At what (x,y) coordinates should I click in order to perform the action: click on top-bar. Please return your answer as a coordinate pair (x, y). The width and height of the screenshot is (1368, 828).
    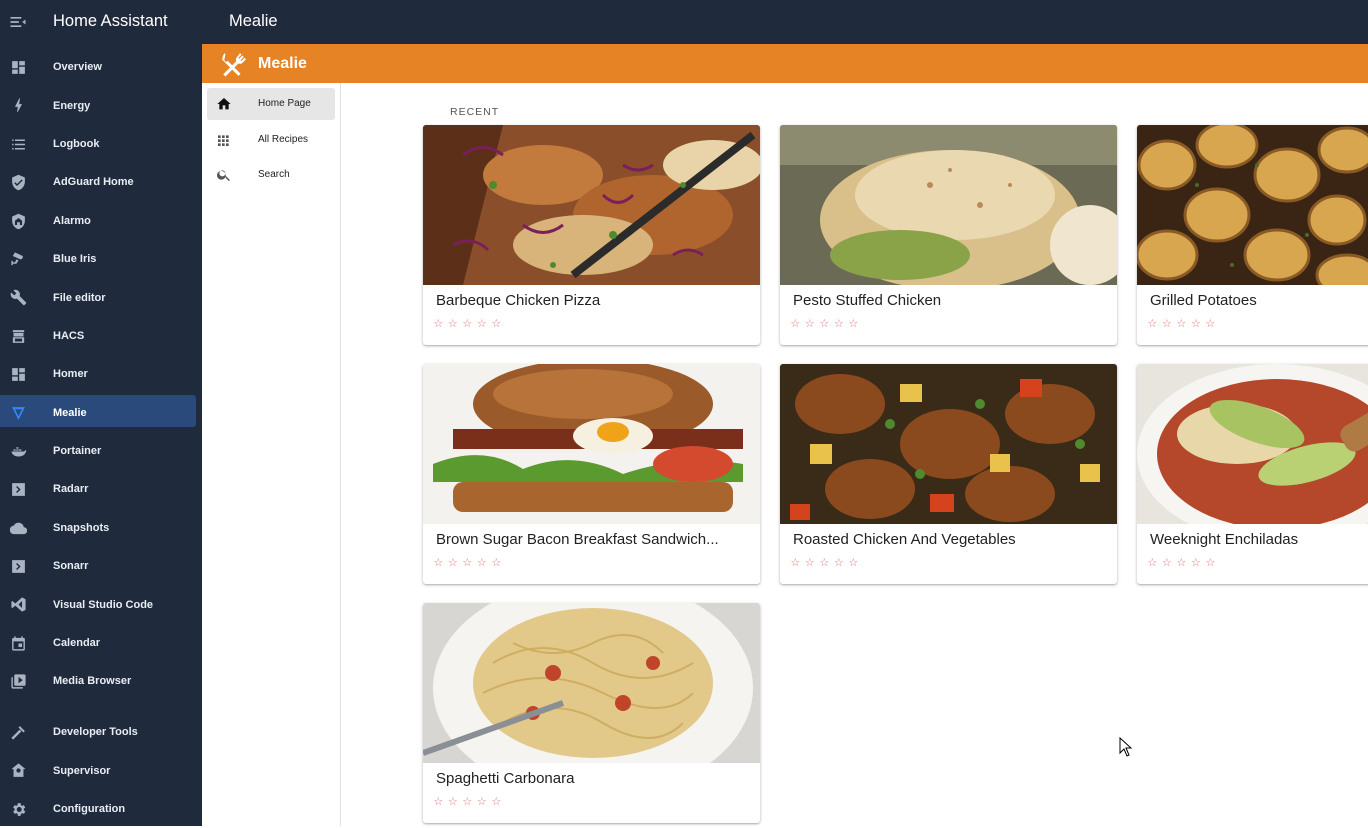
    Looking at the image, I should click on (684, 22).